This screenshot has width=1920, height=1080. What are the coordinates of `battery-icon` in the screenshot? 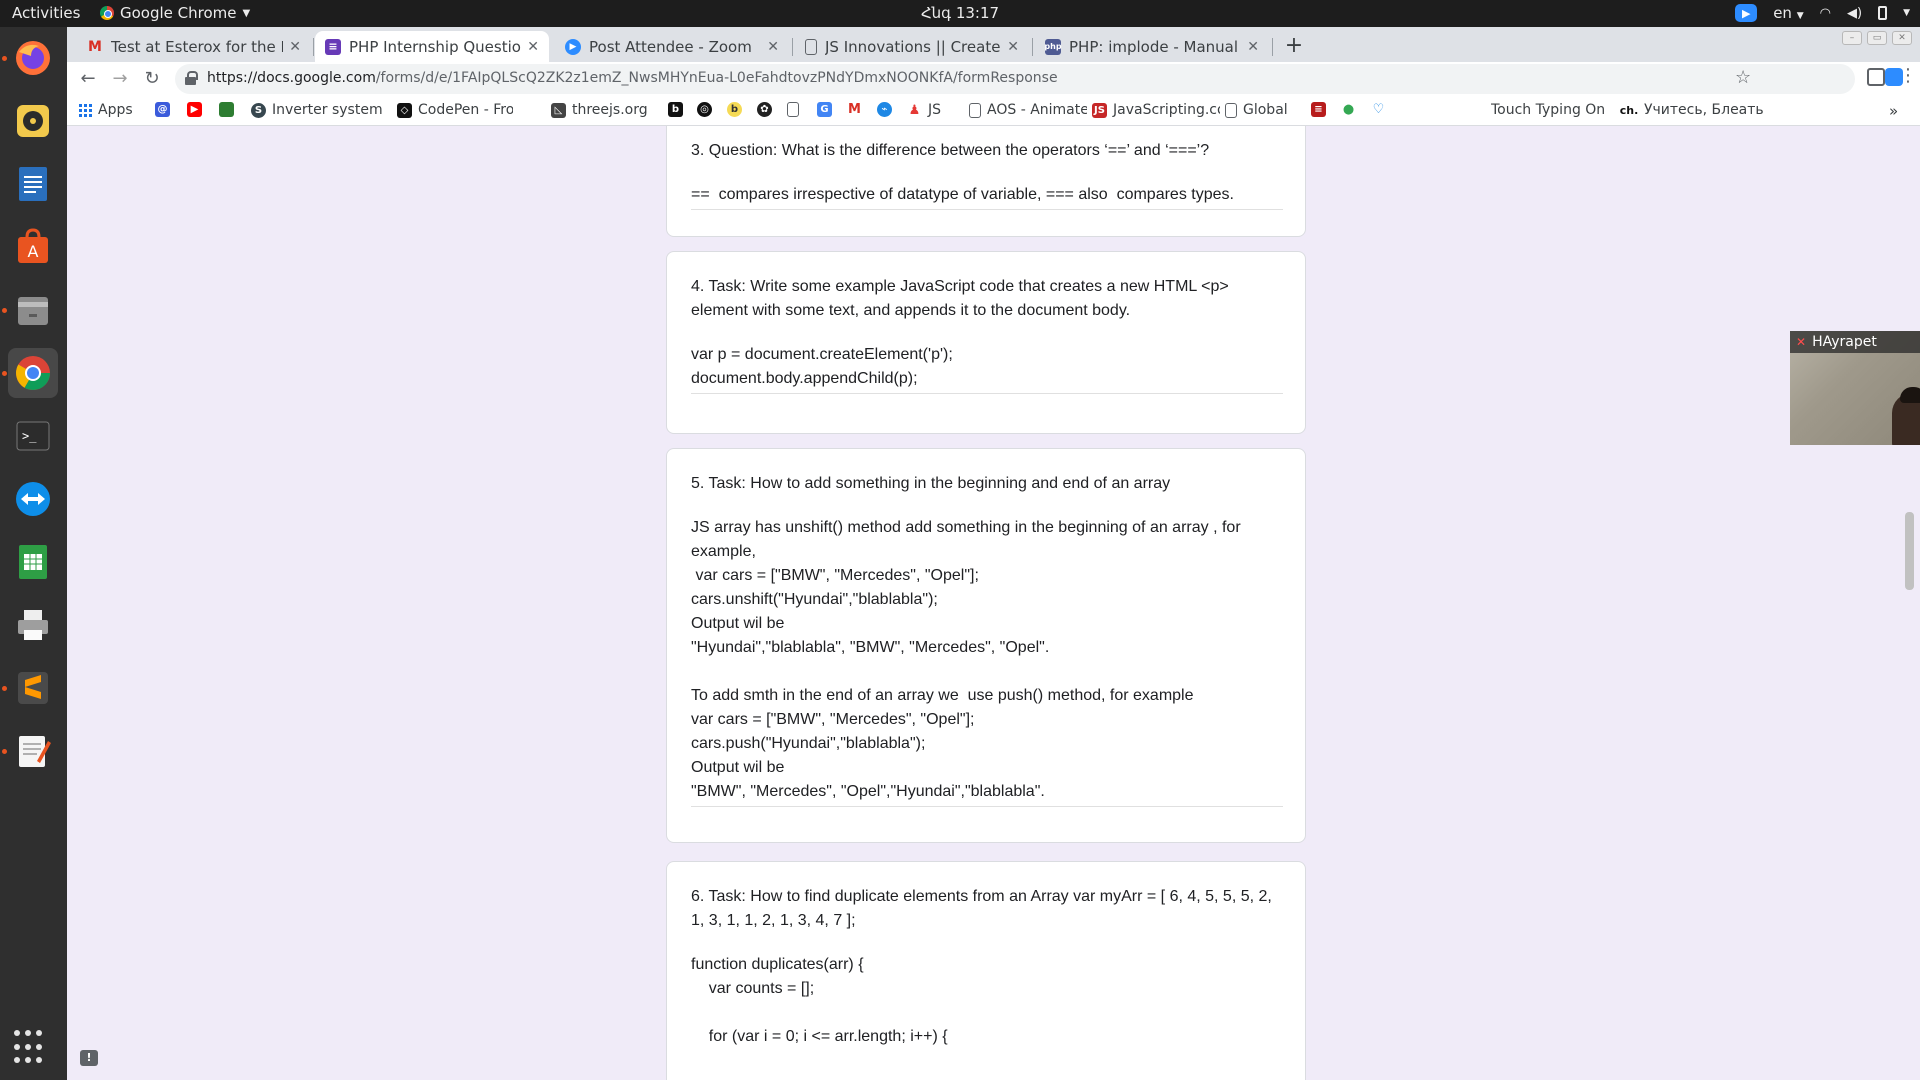 It's located at (1883, 13).